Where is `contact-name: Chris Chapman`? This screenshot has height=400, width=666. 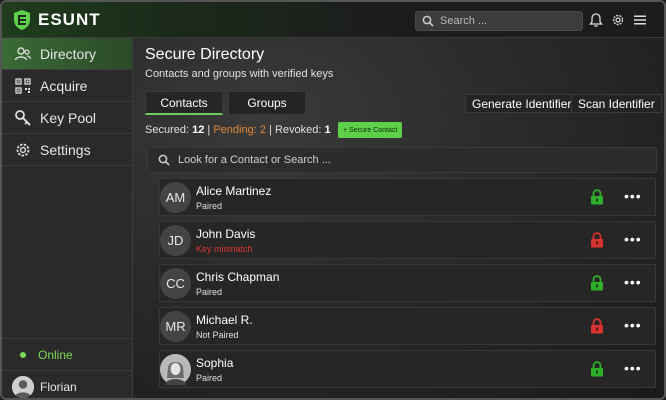 contact-name: Chris Chapman is located at coordinates (238, 277).